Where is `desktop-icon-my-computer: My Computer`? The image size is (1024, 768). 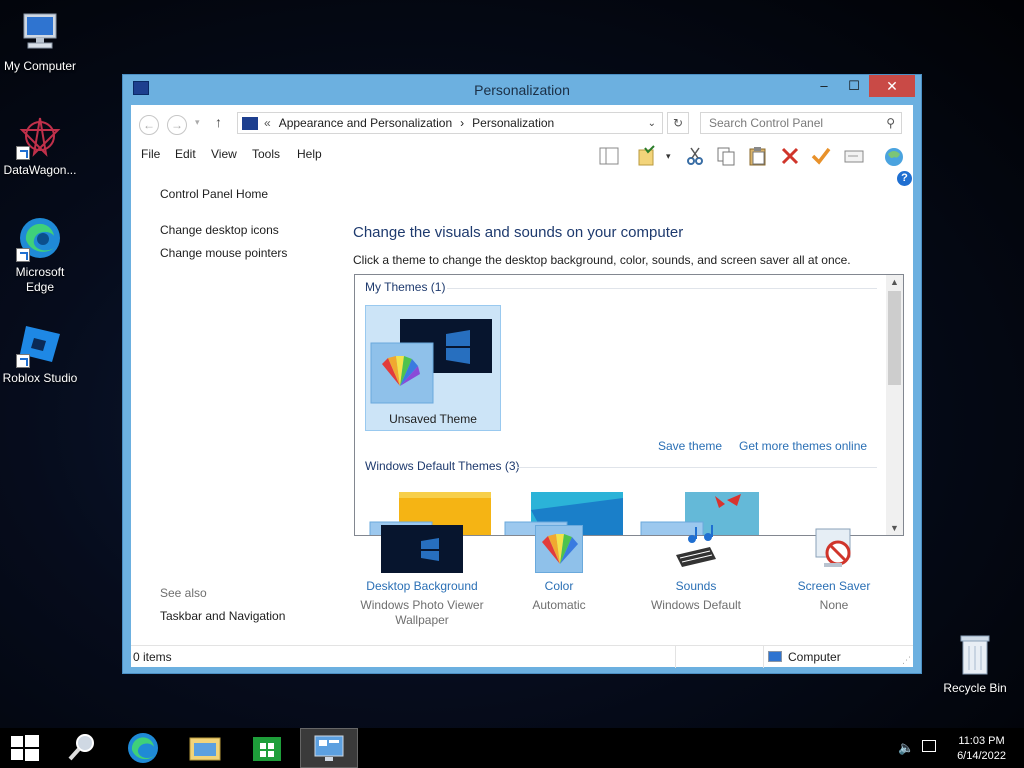
desktop-icon-my-computer: My Computer is located at coordinates (40, 41).